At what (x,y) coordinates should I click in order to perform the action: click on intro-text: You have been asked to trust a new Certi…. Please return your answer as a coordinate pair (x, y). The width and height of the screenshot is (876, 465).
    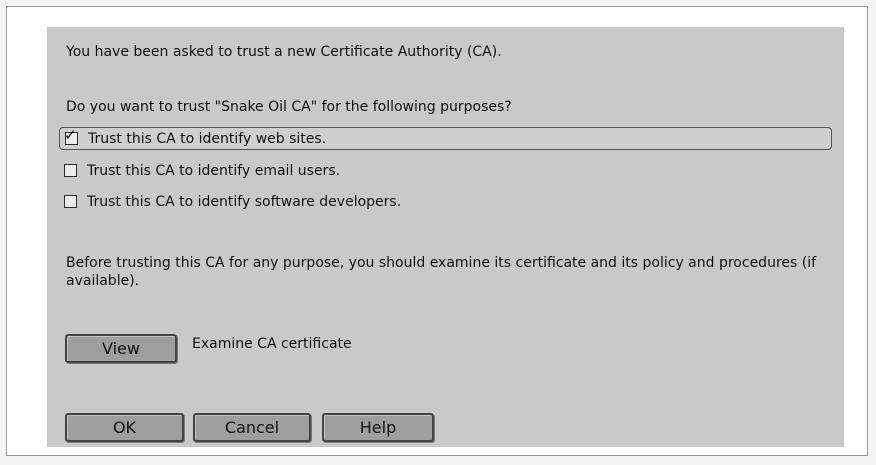
    Looking at the image, I should click on (284, 52).